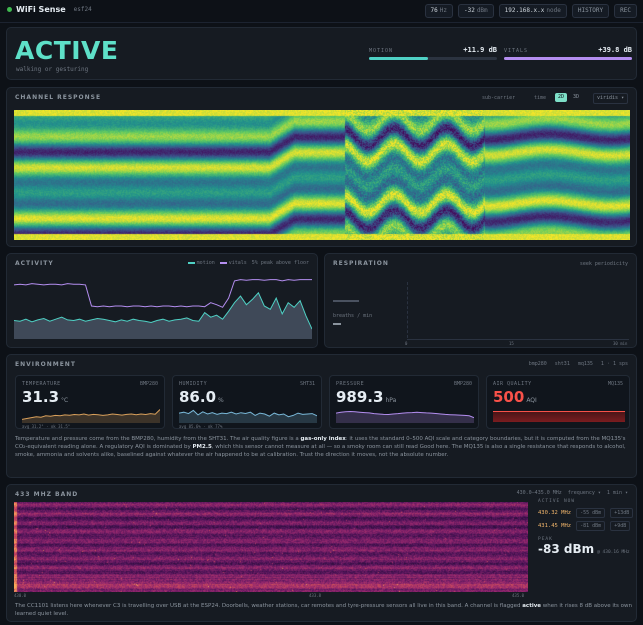 The width and height of the screenshot is (643, 625). What do you see at coordinates (511, 343) in the screenshot?
I see `respiration-tick-15: 15` at bounding box center [511, 343].